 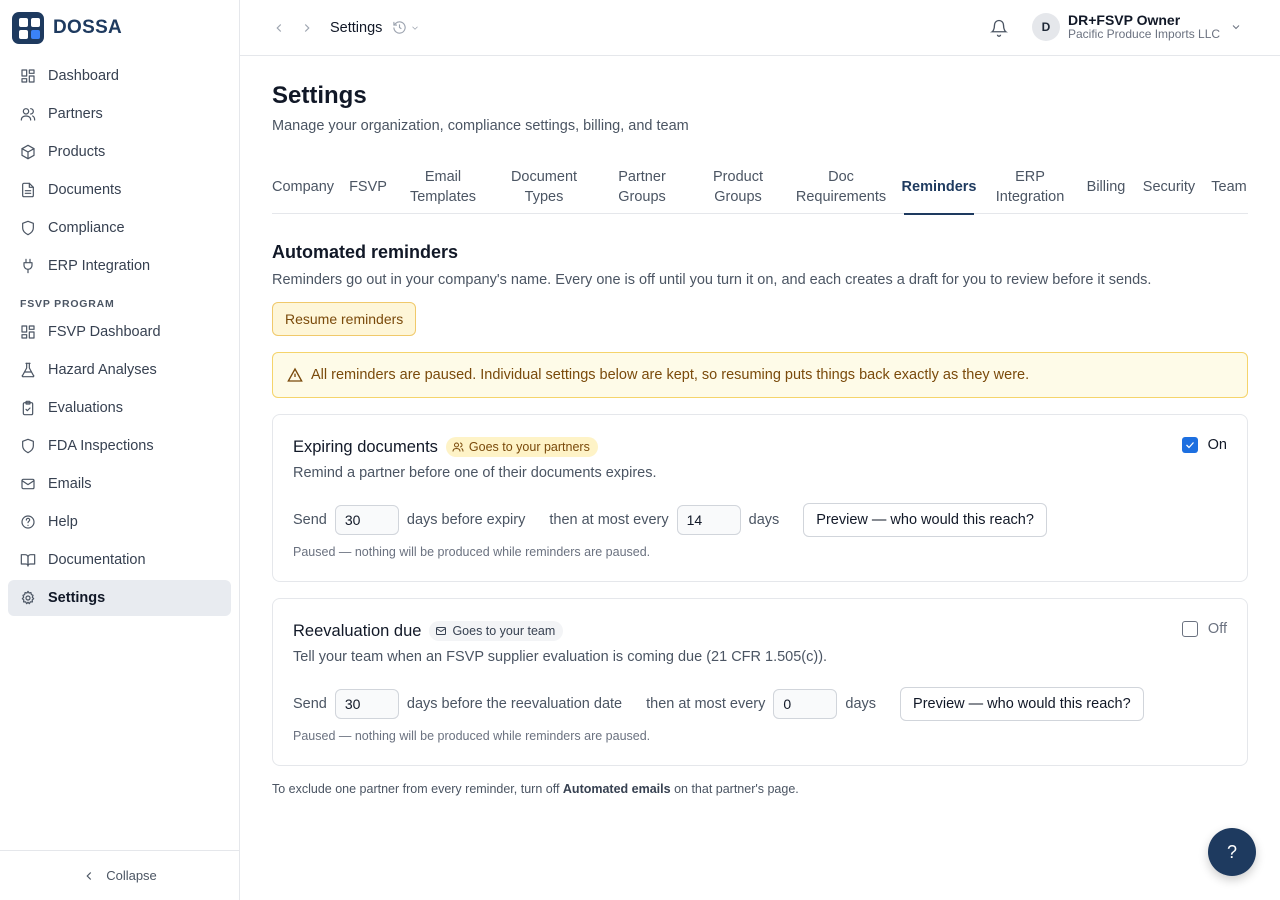 I want to click on card-title-row: Expiring documents Goes to your partners, so click(x=445, y=447).